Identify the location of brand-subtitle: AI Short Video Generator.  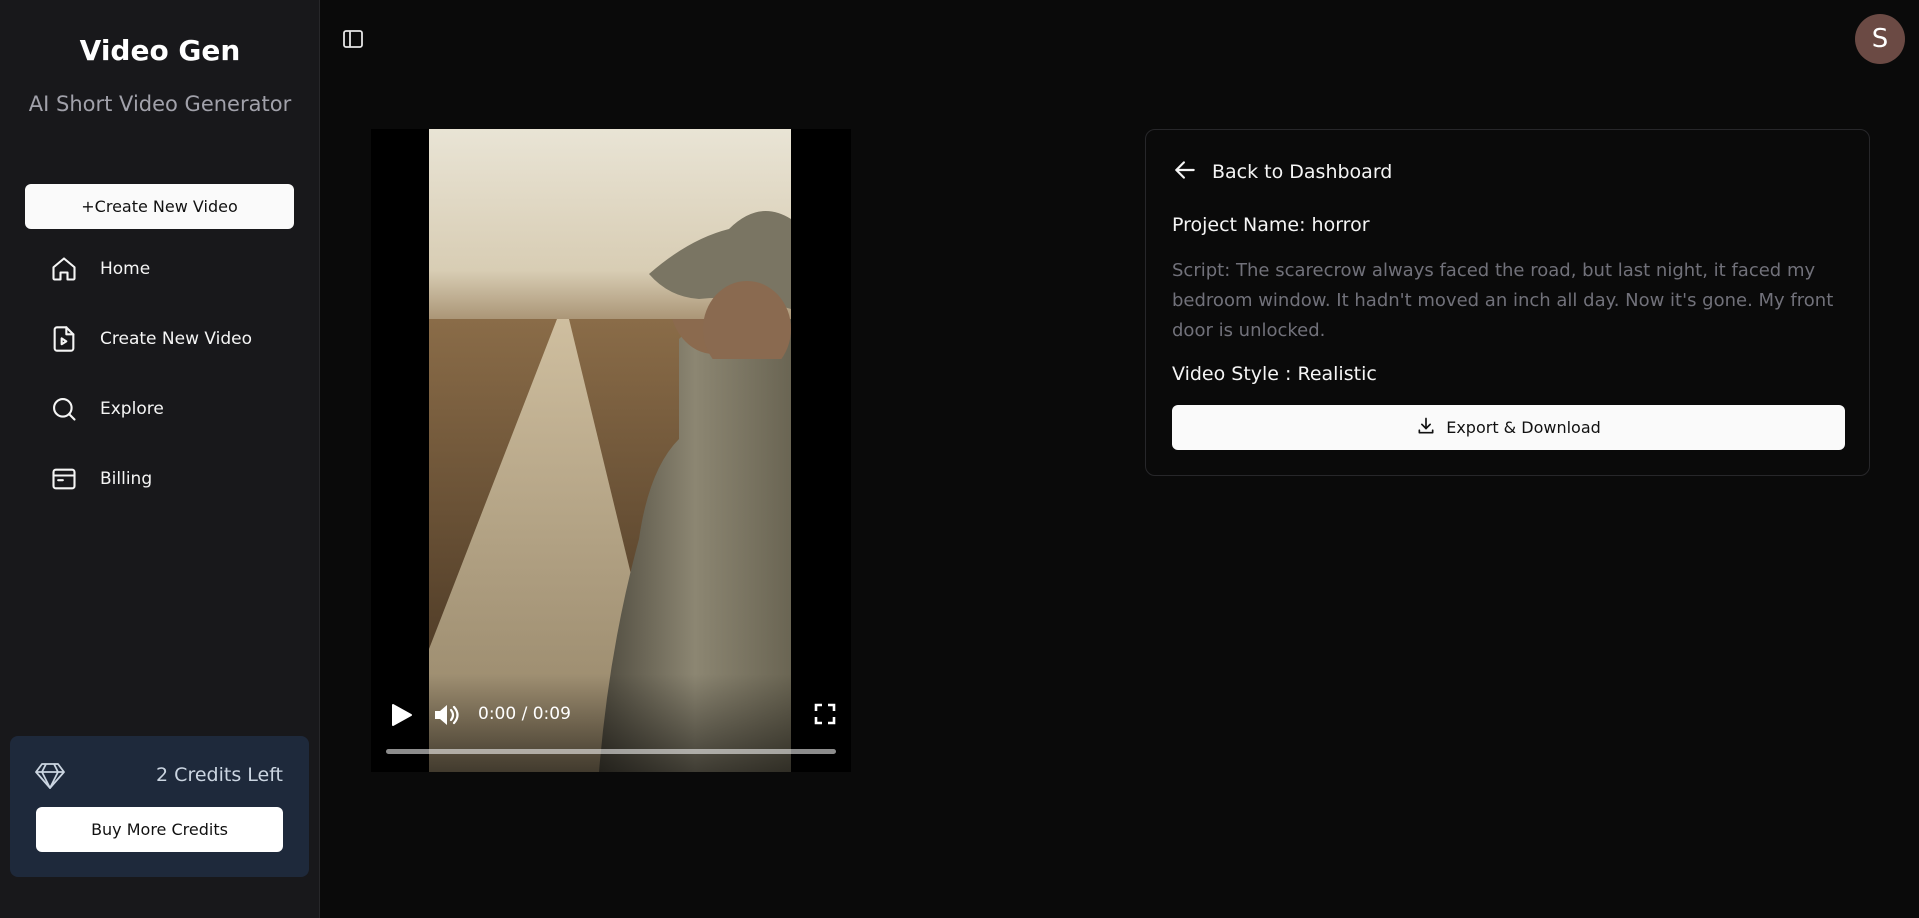
(160, 104).